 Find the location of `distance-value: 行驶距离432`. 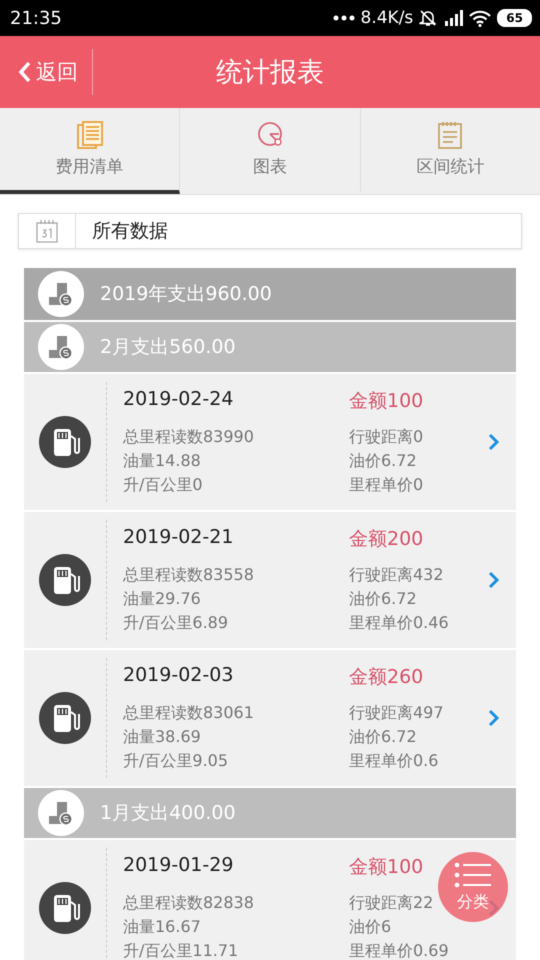

distance-value: 行驶距离432 is located at coordinates (396, 575).